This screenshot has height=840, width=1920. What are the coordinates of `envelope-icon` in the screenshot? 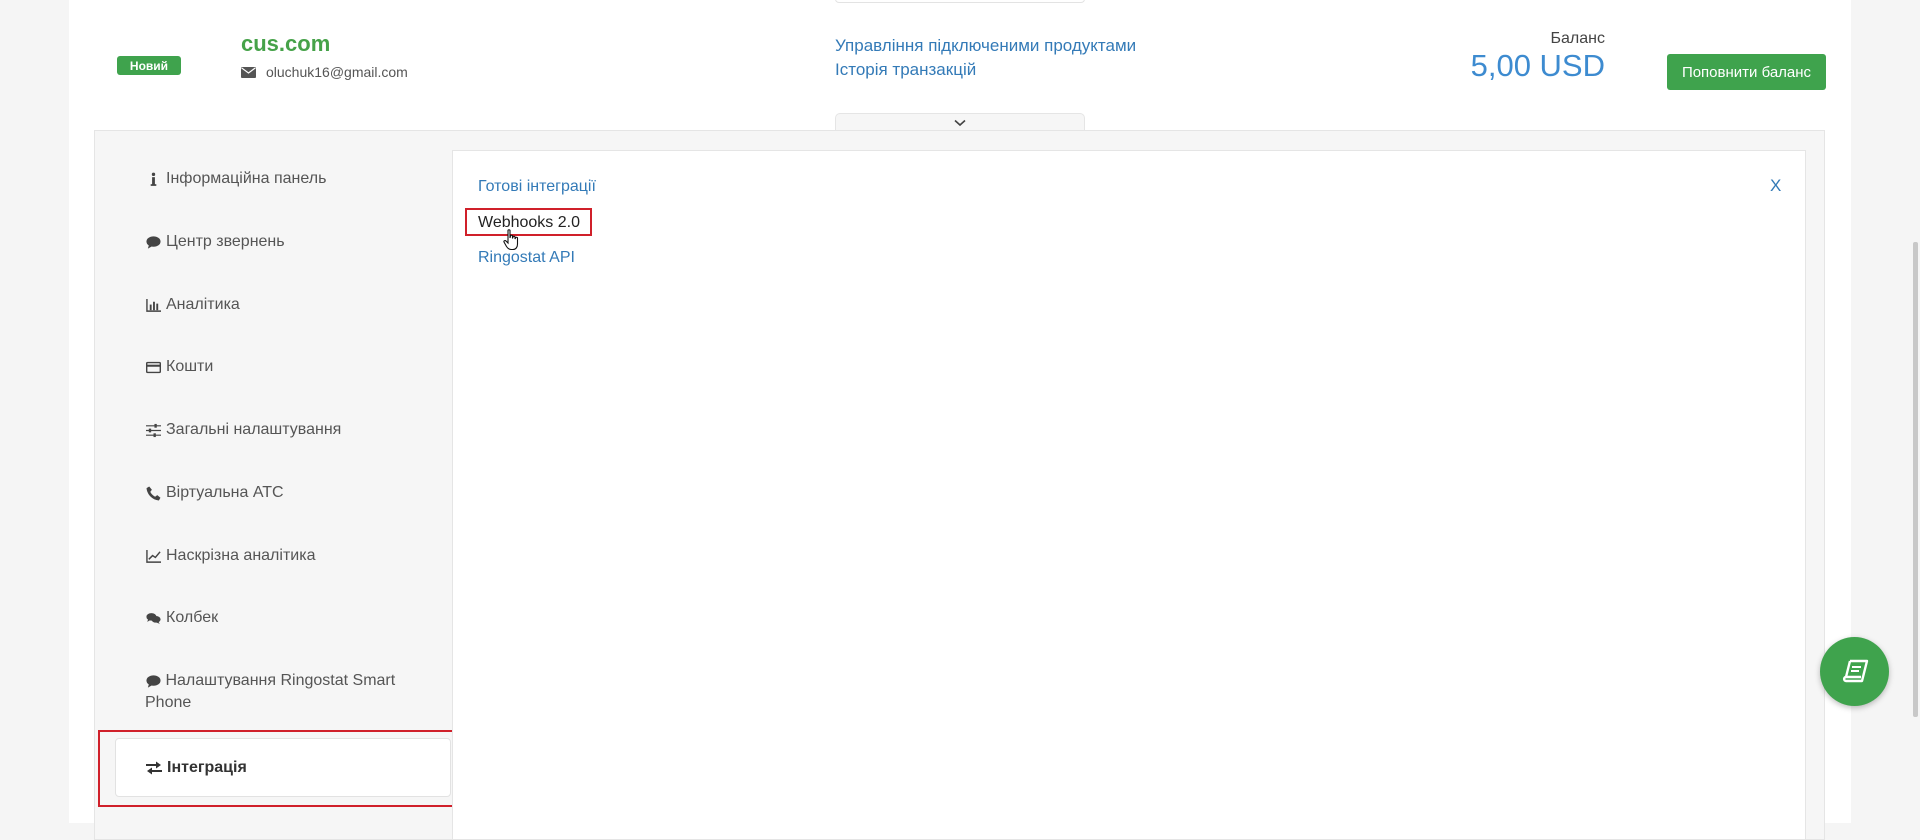 It's located at (248, 72).